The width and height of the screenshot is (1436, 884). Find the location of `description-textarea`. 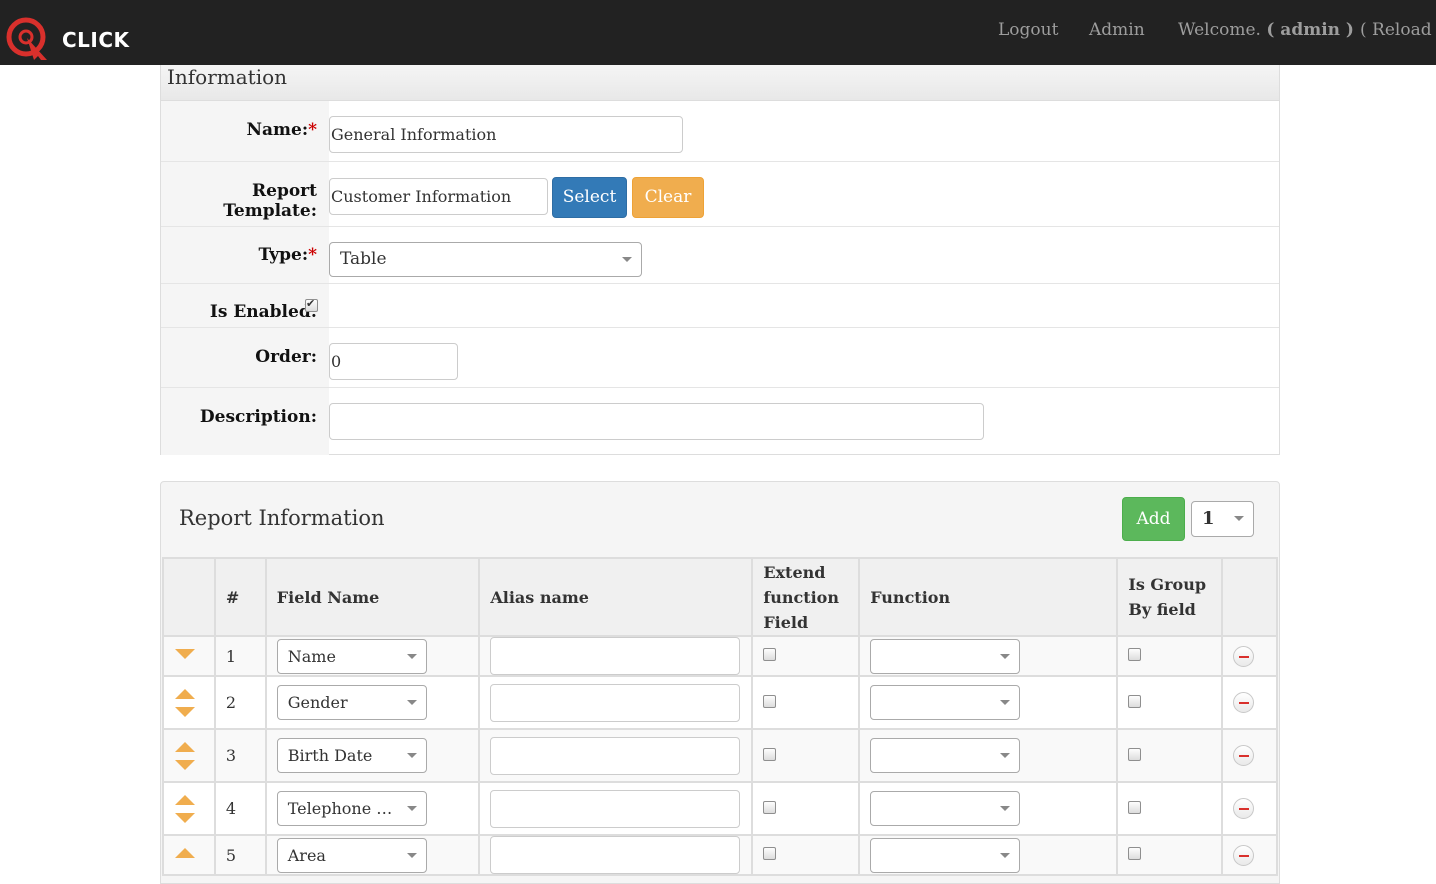

description-textarea is located at coordinates (656, 421).